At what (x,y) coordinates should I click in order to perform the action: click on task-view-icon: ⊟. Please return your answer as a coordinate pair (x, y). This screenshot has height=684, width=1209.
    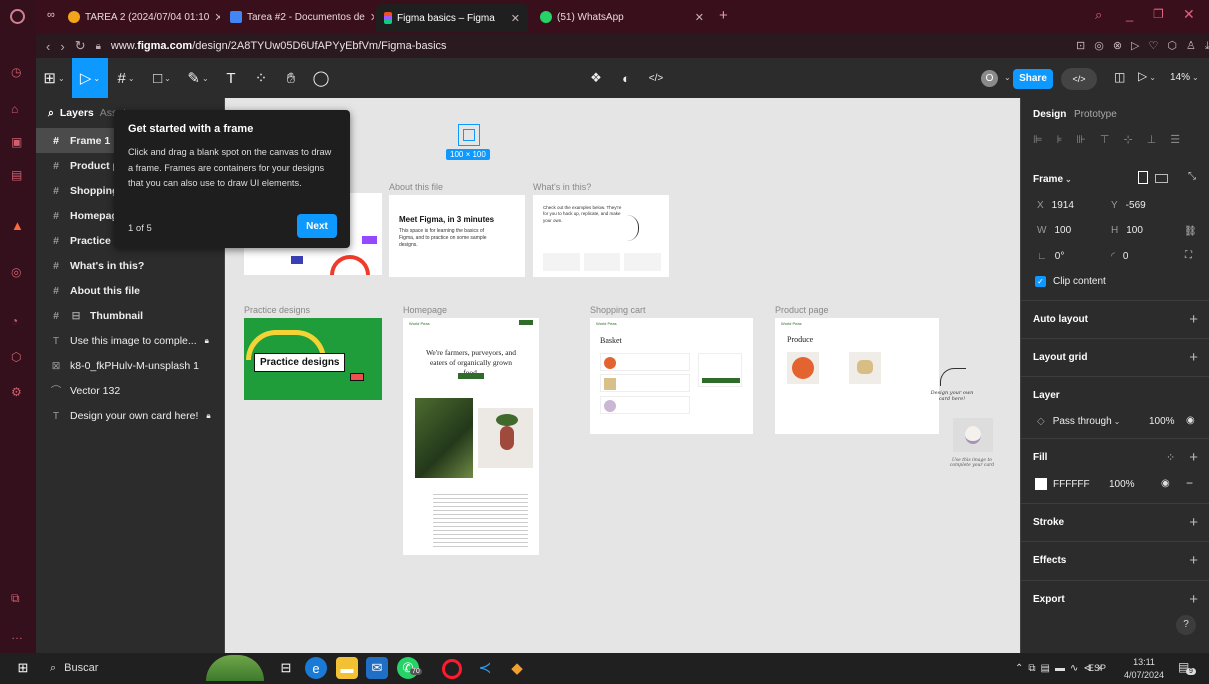
    Looking at the image, I should click on (286, 668).